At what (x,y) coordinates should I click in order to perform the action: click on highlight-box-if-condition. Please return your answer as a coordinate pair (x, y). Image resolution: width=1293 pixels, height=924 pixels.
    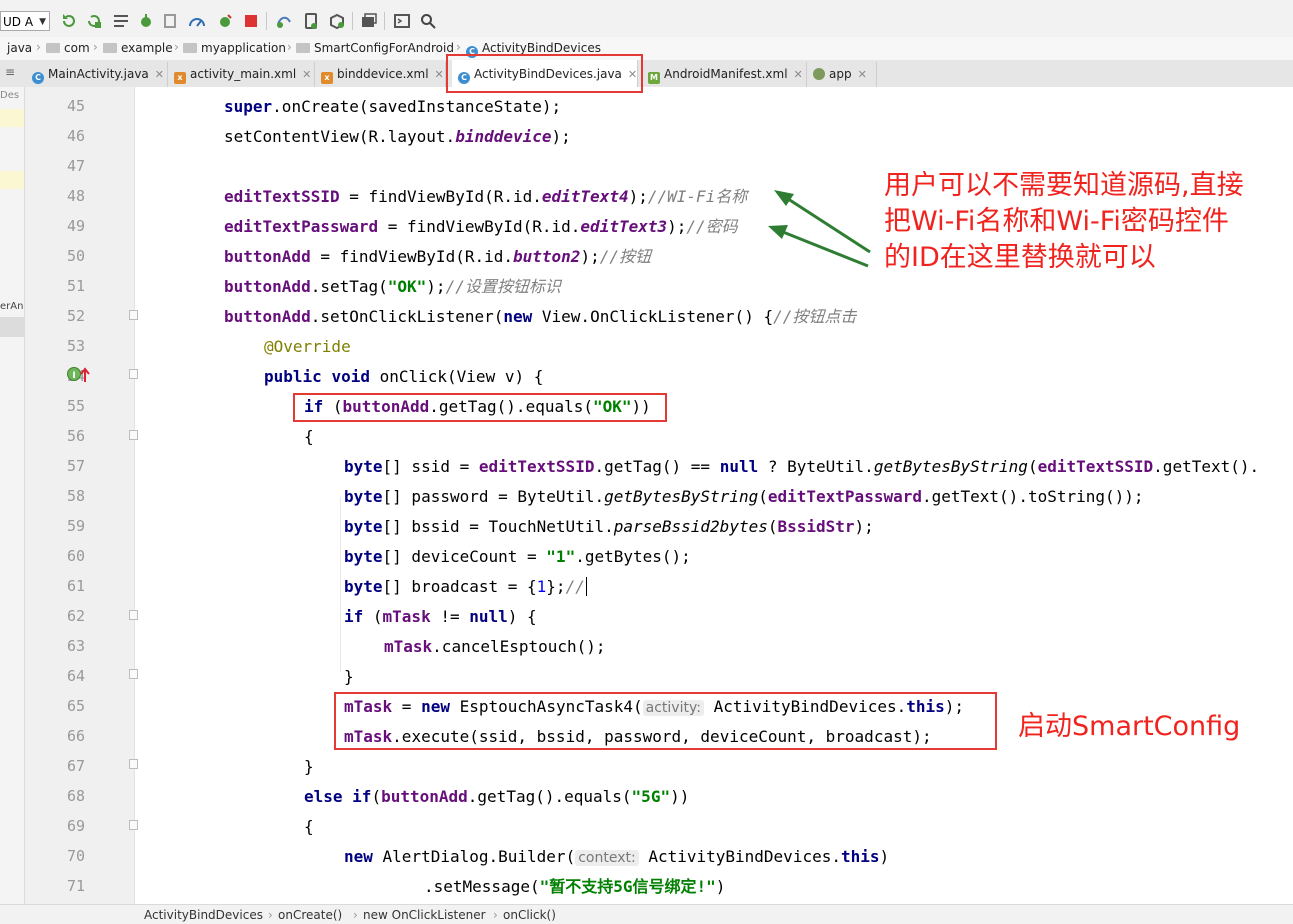
    Looking at the image, I should click on (480, 407).